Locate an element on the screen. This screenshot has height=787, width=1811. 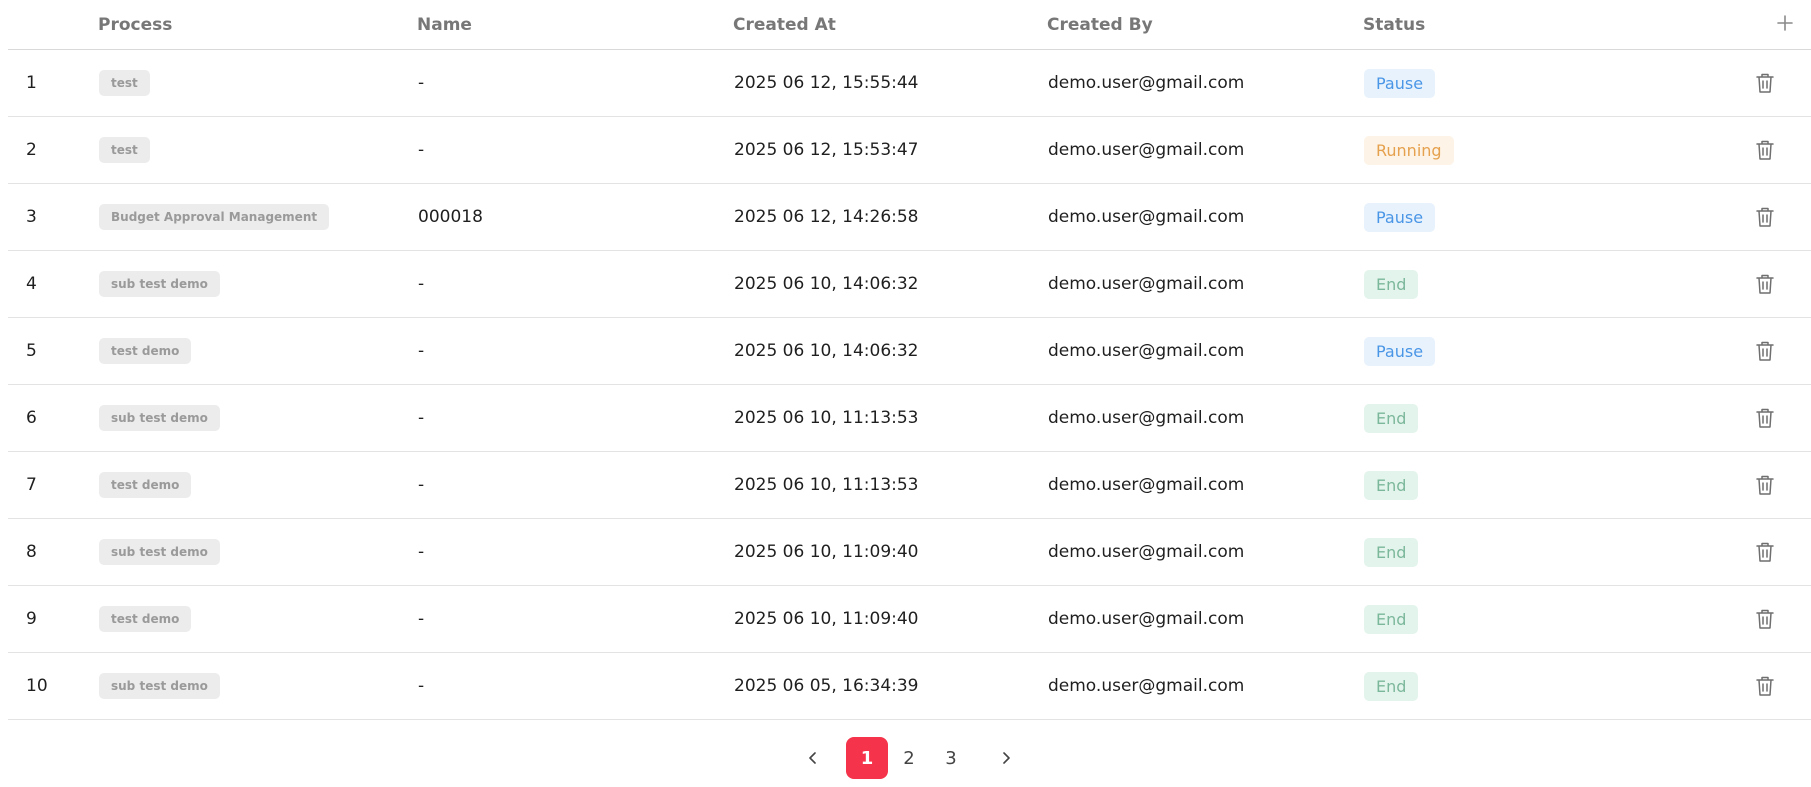
process-cell: test is located at coordinates (124, 150).